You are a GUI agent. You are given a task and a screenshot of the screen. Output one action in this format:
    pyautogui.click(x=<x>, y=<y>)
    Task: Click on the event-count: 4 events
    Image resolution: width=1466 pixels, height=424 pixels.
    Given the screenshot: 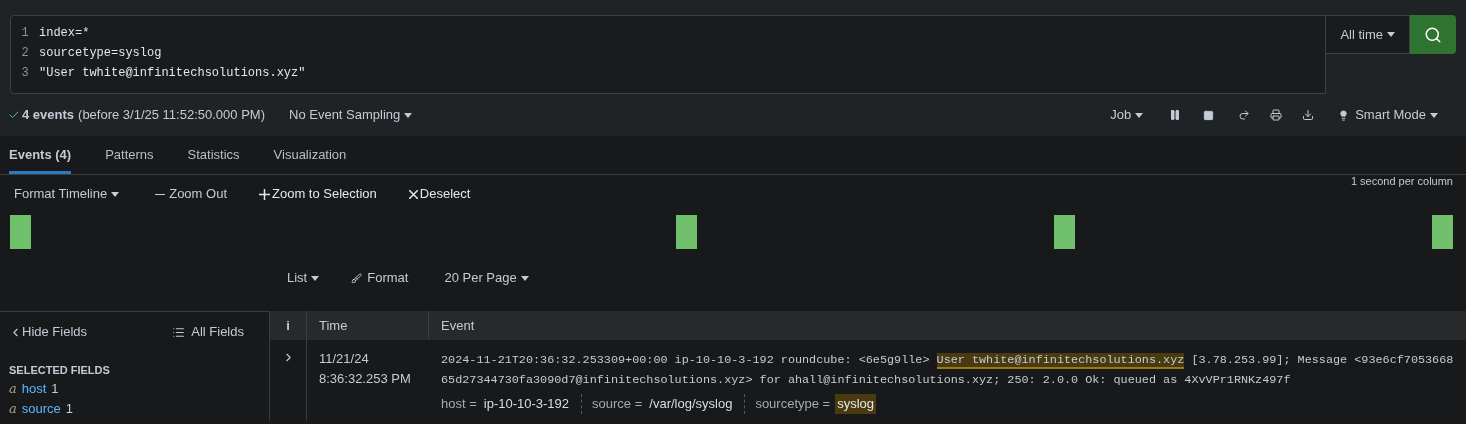 What is the action you would take?
    pyautogui.click(x=48, y=115)
    